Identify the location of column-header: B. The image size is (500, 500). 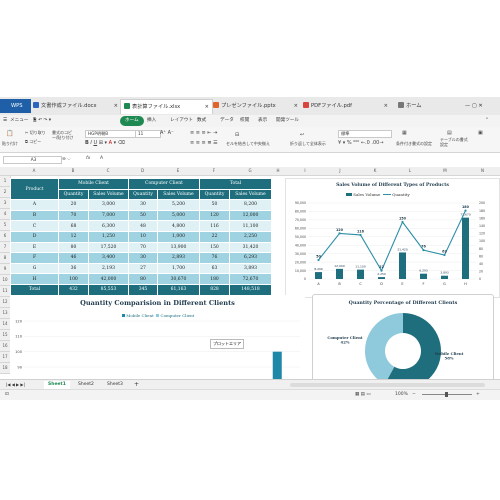
(73, 171).